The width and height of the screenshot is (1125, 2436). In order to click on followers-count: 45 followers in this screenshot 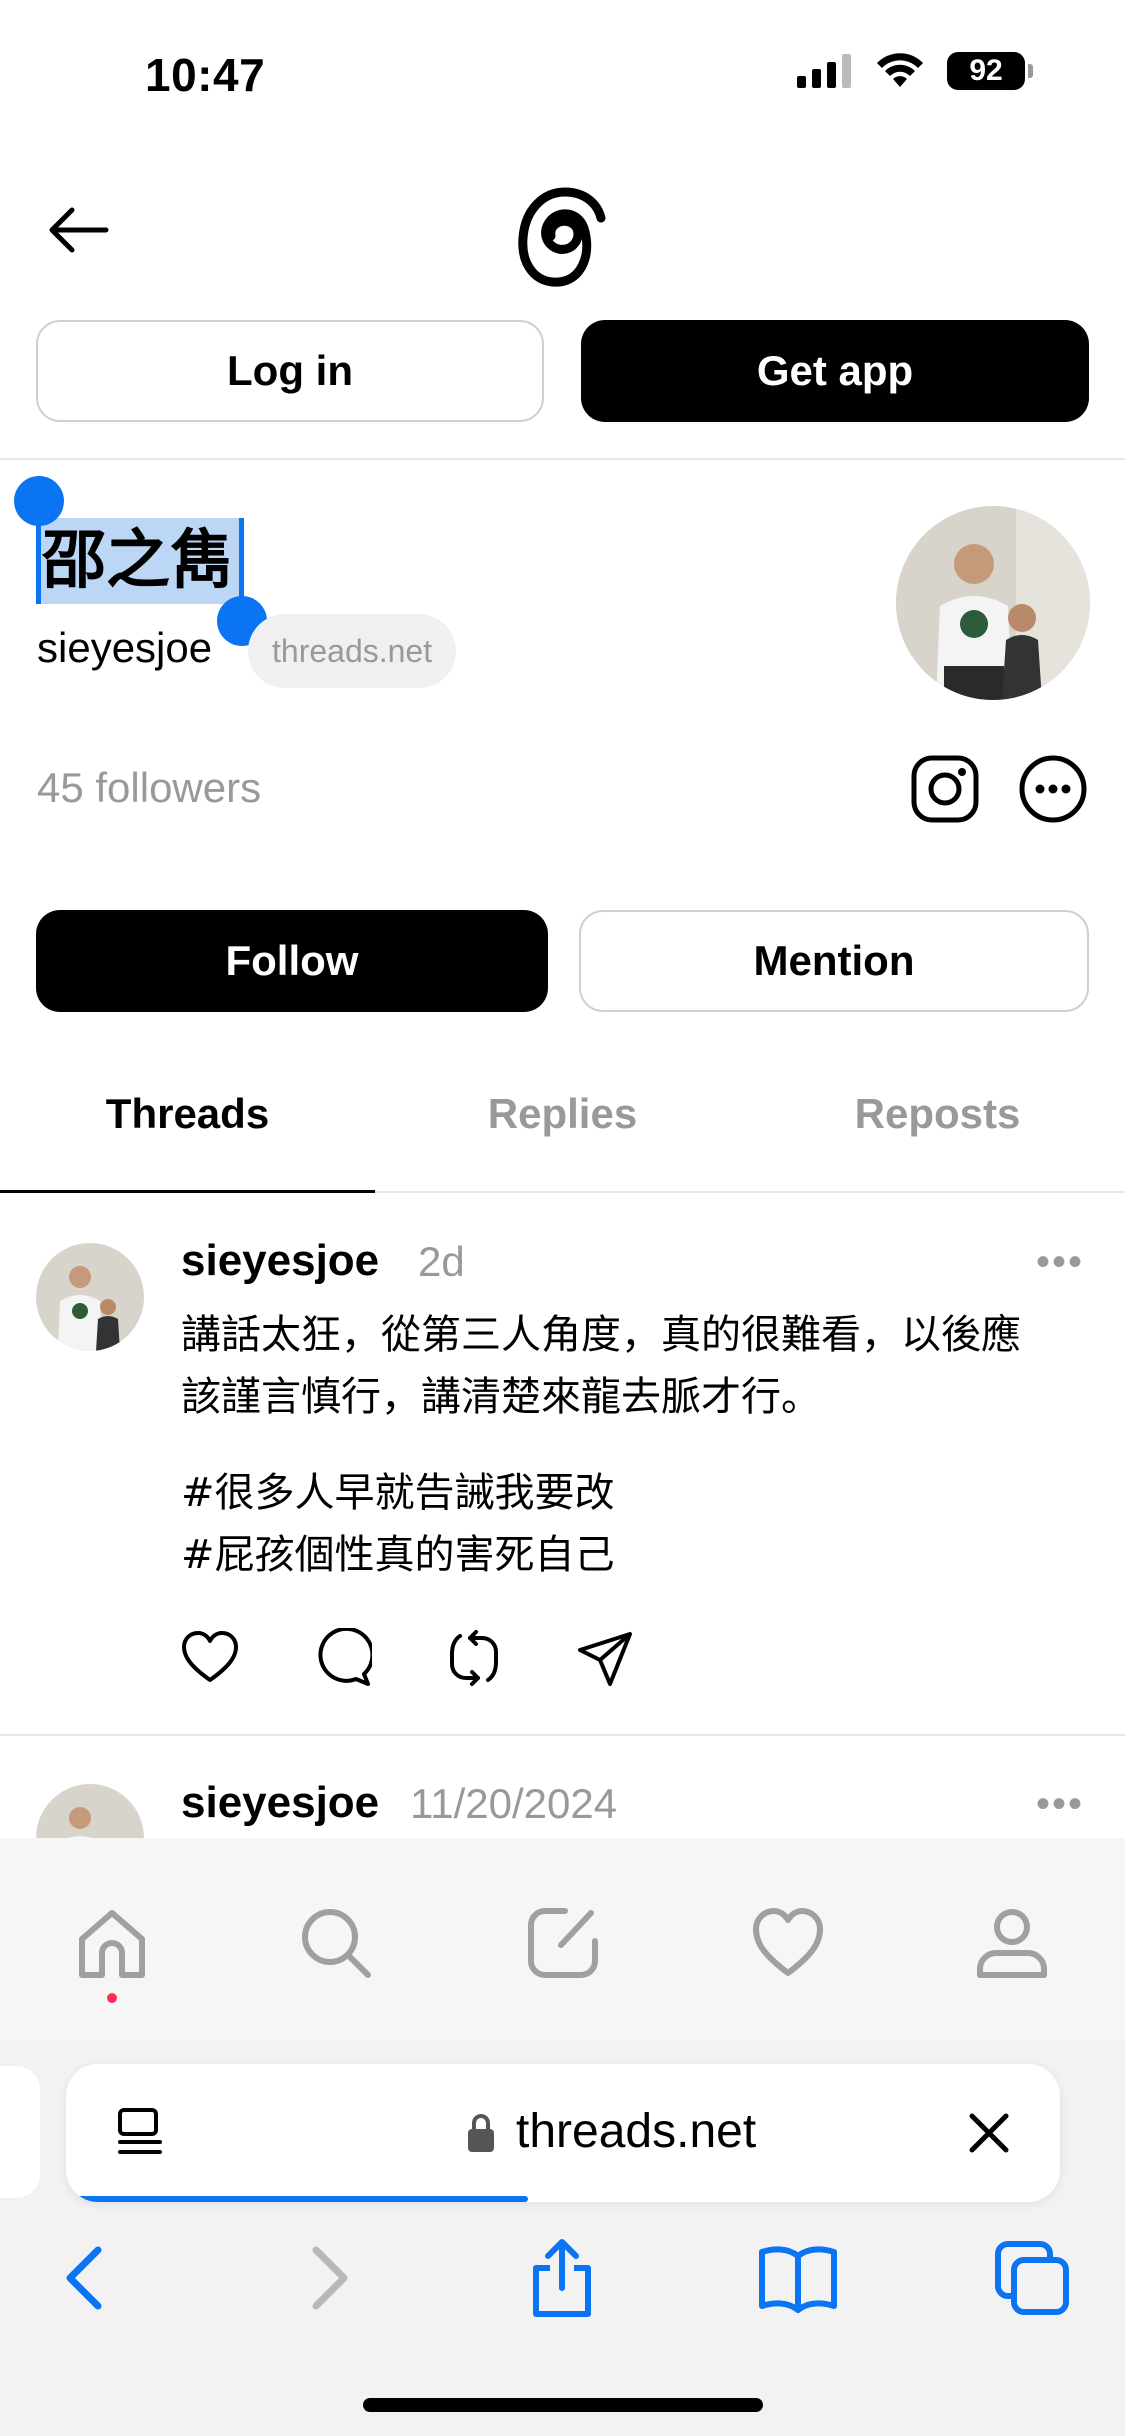, I will do `click(149, 788)`.